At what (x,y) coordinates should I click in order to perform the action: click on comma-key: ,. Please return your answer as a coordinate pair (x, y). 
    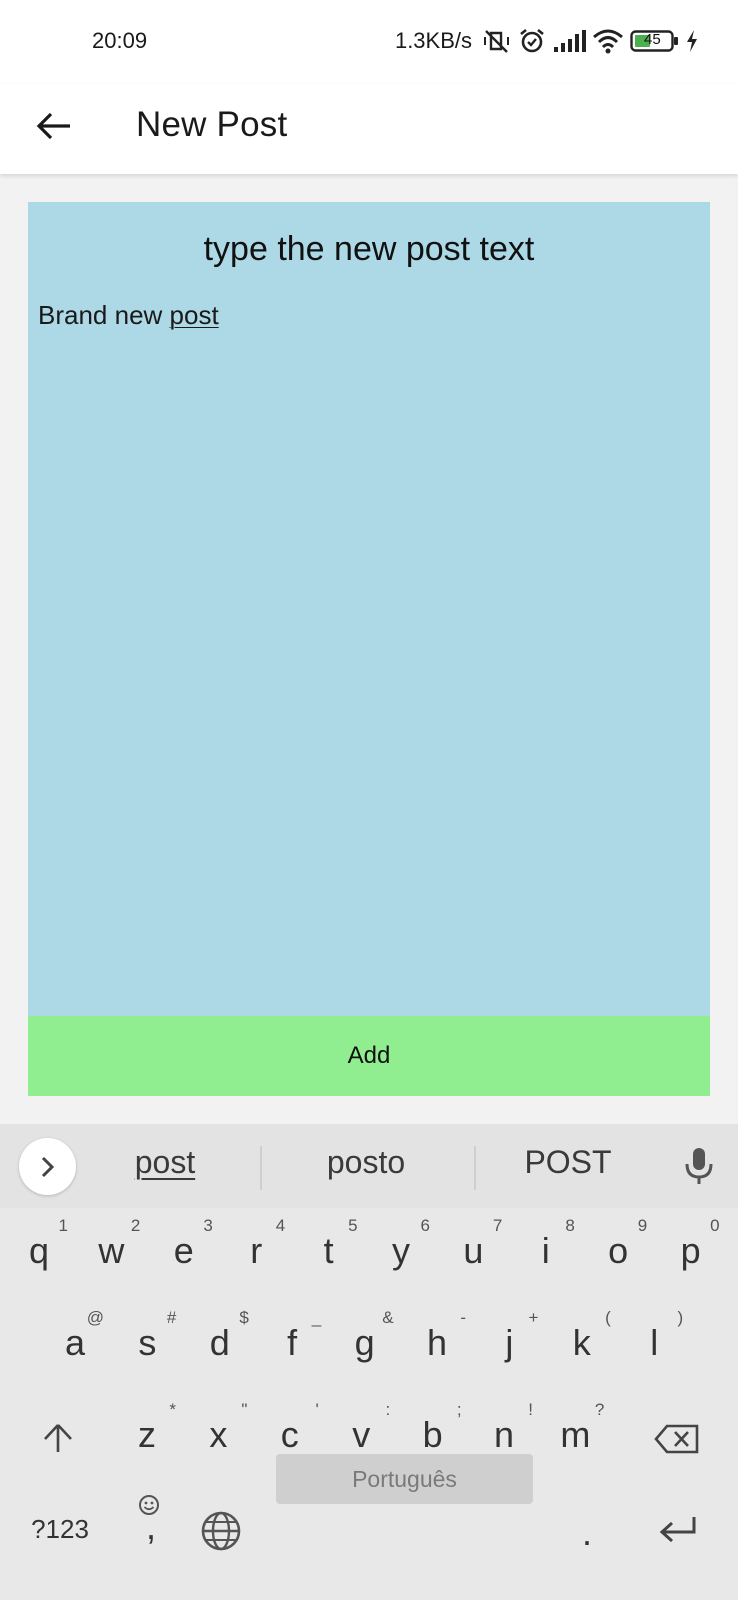
    Looking at the image, I should click on (151, 1530).